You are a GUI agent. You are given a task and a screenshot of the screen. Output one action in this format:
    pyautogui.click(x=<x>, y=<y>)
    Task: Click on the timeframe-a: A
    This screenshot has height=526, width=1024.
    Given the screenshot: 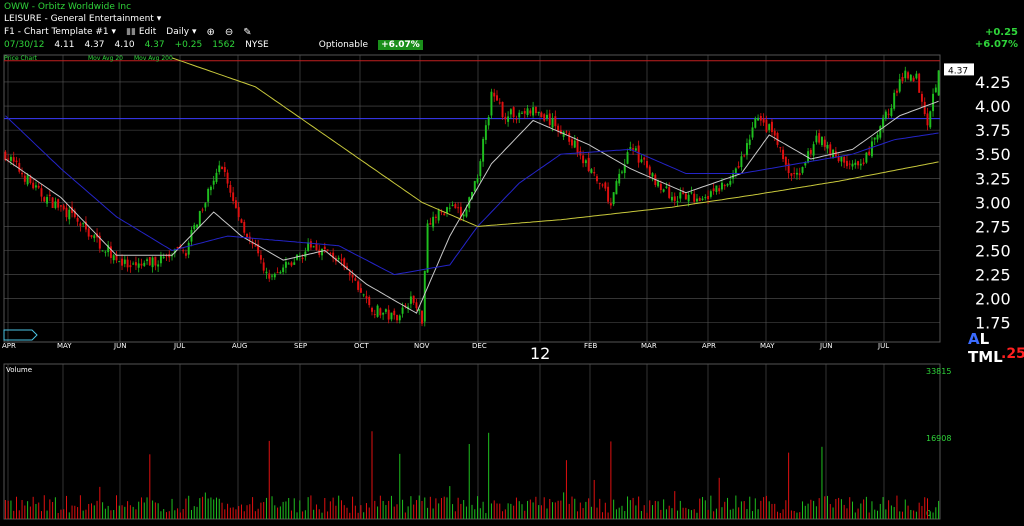 What is the action you would take?
    pyautogui.click(x=974, y=339)
    